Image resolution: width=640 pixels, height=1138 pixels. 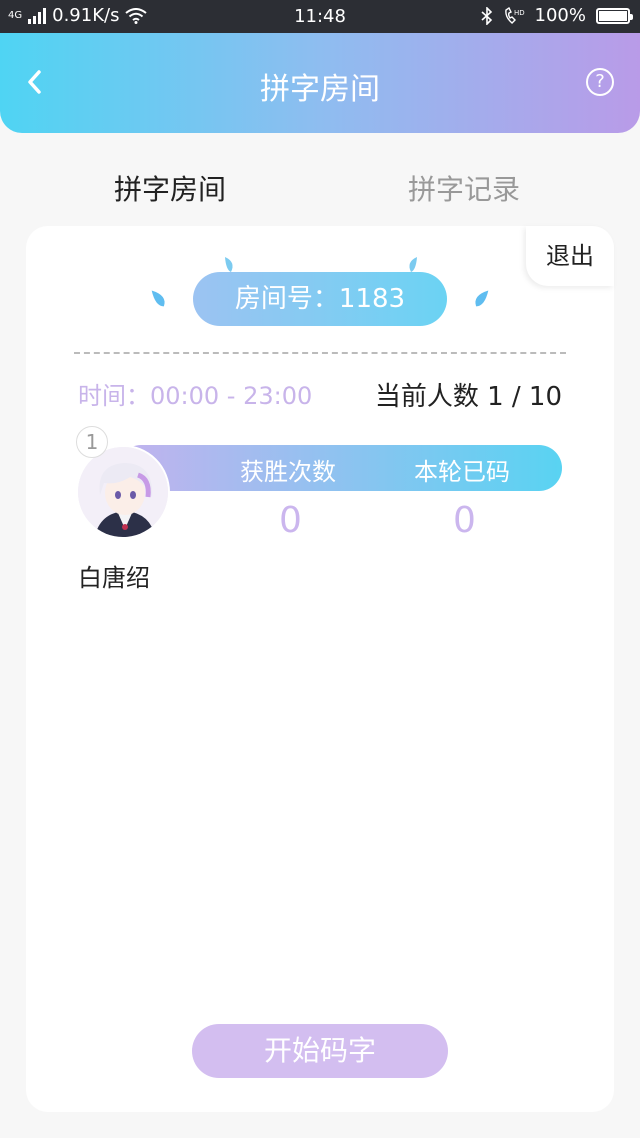 I want to click on svg-text: HD, so click(x=519, y=13).